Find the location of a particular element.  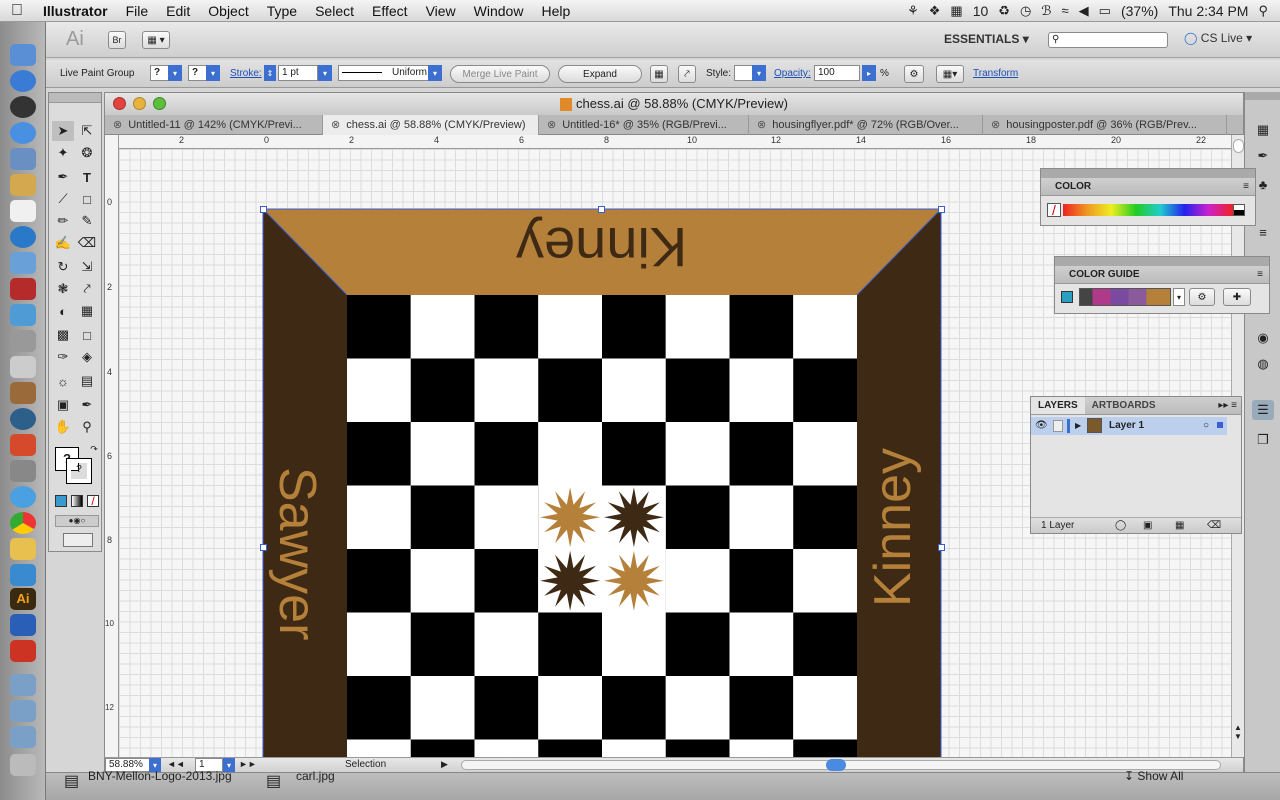

target-icon: ○ is located at coordinates (1206, 426).